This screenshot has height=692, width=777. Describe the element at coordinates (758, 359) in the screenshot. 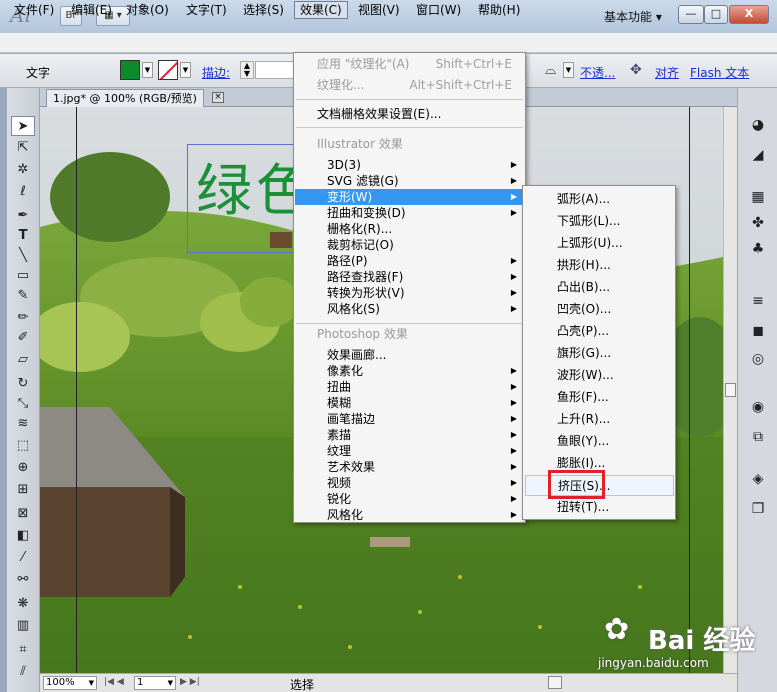

I see `transparency-panel-icon: ◎` at that location.